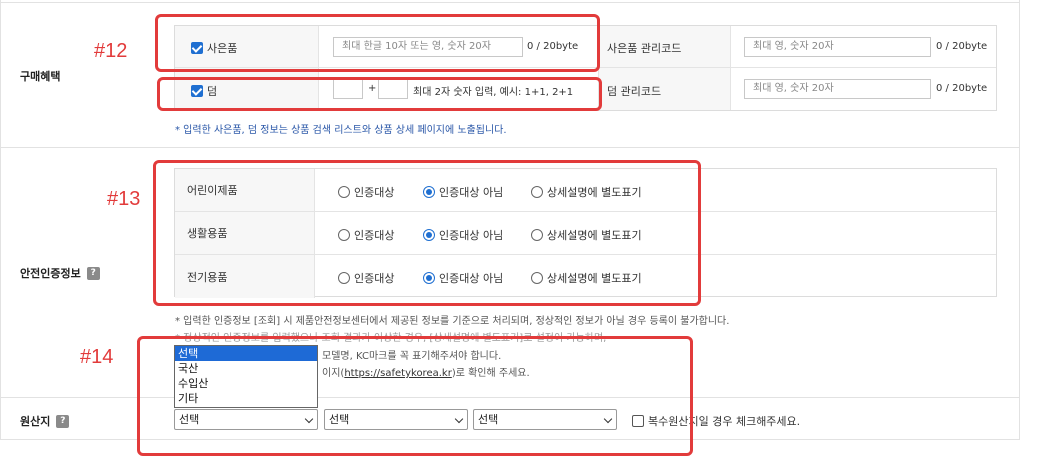 This screenshot has height=469, width=1045. I want to click on origin-label: 원산지 ?, so click(45, 421).